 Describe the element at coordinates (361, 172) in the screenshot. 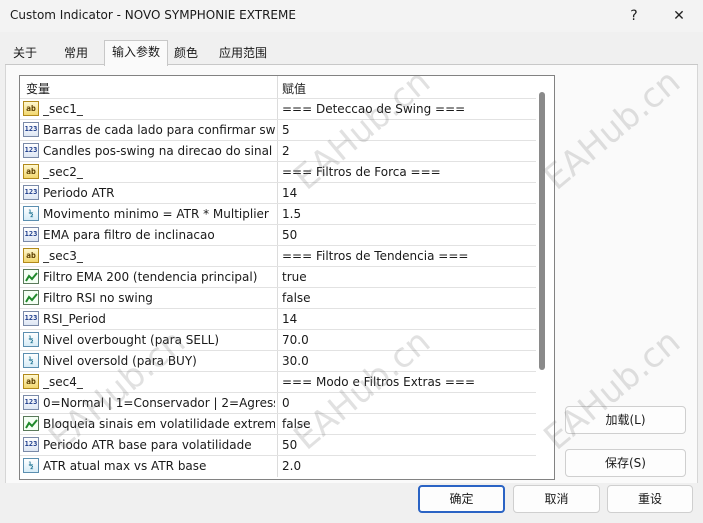

I see `variable-value: === Filtros de Forca ===` at that location.